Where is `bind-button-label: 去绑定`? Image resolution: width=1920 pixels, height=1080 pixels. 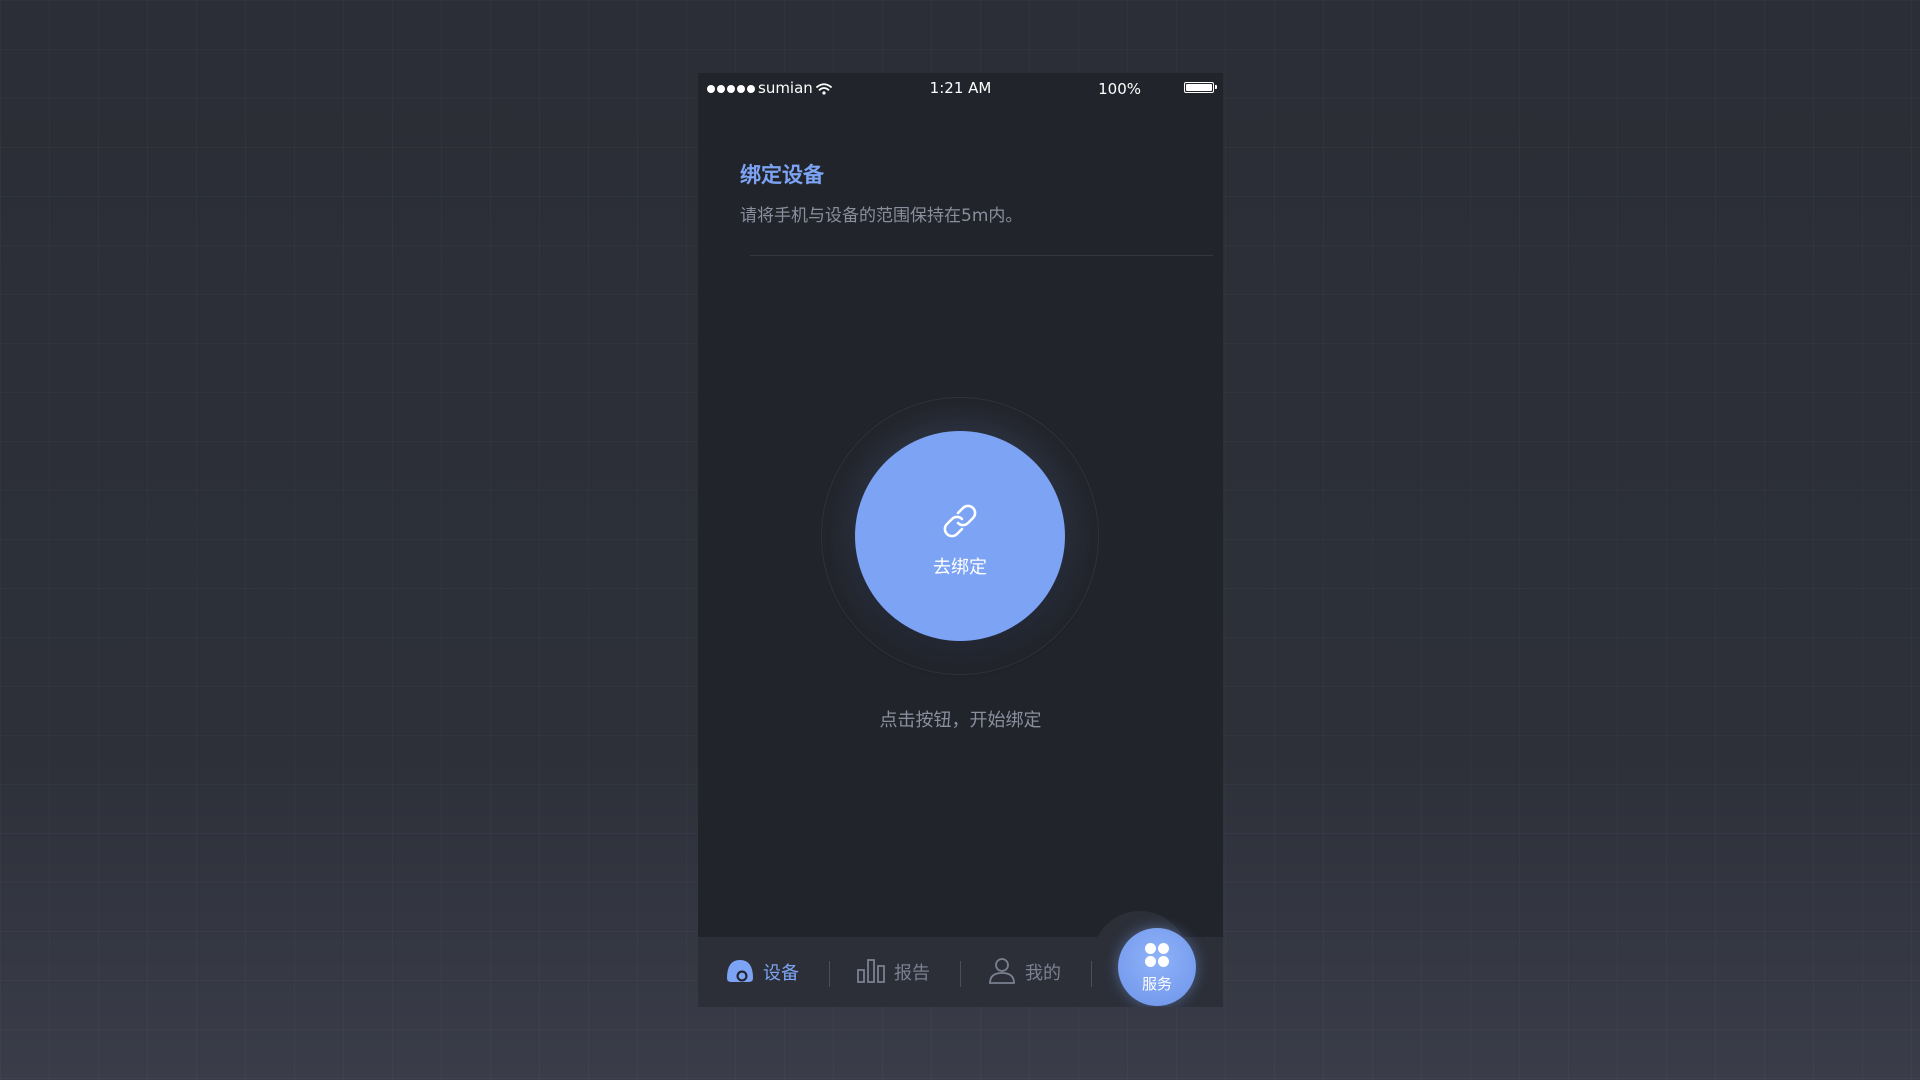 bind-button-label: 去绑定 is located at coordinates (960, 567).